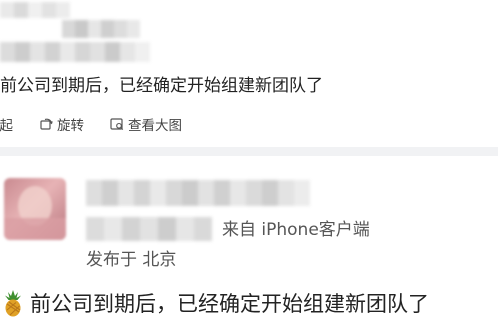  Describe the element at coordinates (35, 10) in the screenshot. I see `blurred-username` at that location.